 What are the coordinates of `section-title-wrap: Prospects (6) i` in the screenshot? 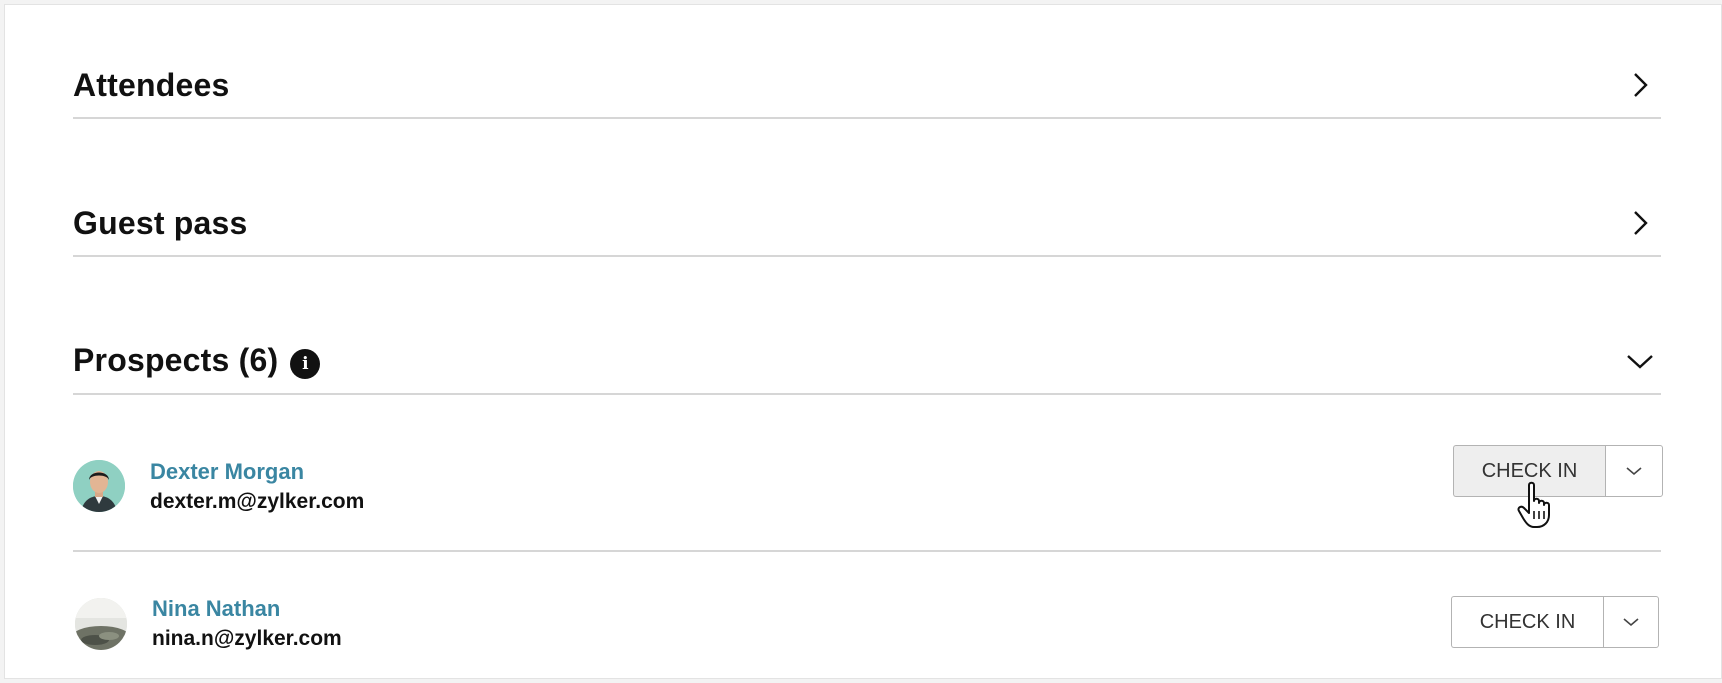 It's located at (197, 360).